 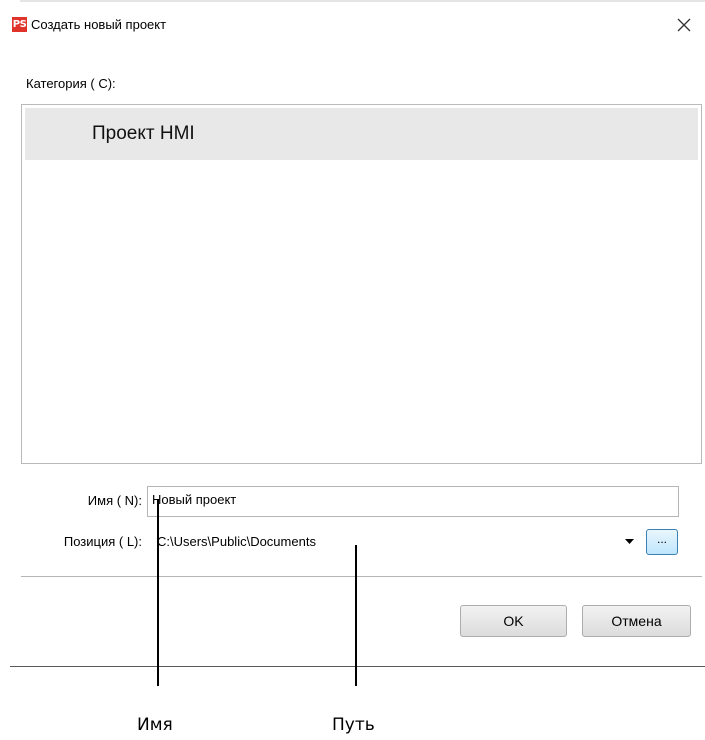 I want to click on dropdown-arrow-icon, so click(x=629, y=541).